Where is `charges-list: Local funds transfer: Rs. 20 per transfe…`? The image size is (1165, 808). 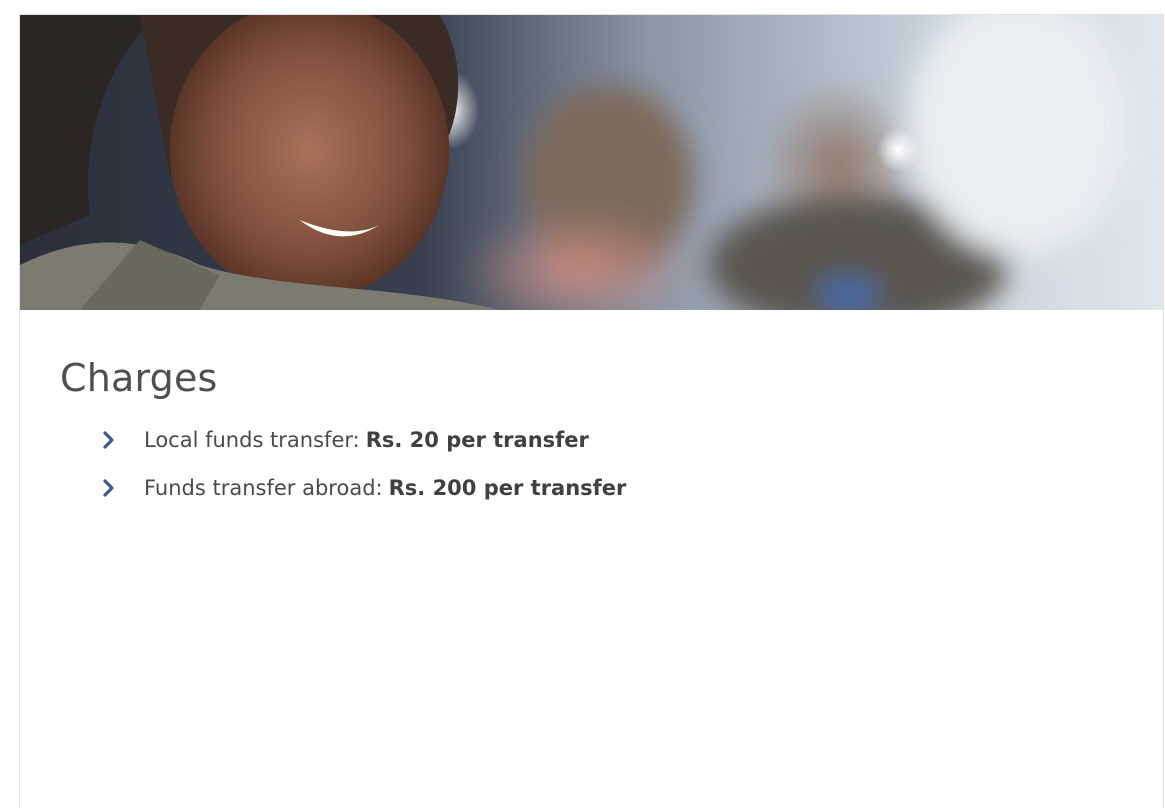
charges-list: Local funds transfer: Rs. 20 per transfe… is located at coordinates (610, 464).